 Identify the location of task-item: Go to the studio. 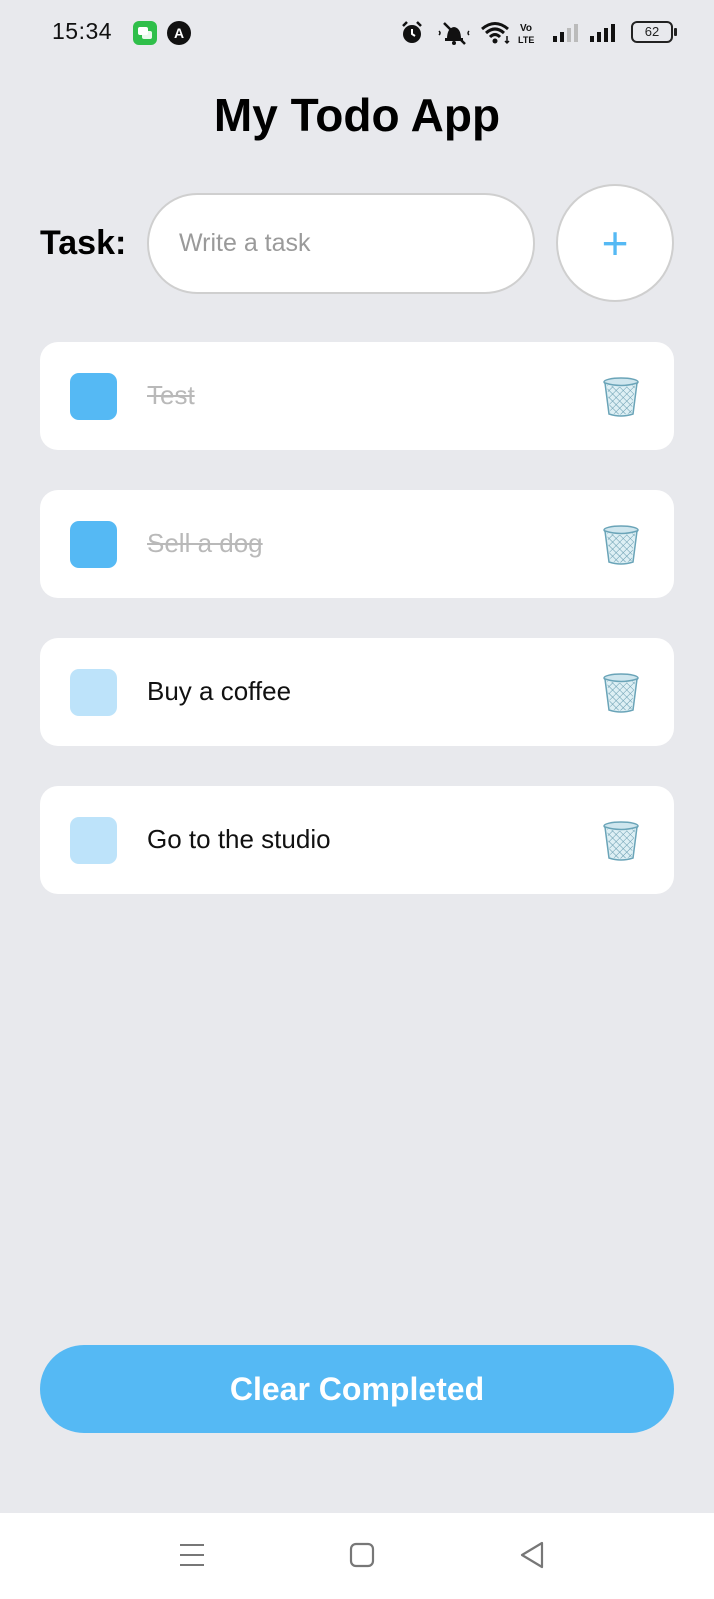
(357, 840).